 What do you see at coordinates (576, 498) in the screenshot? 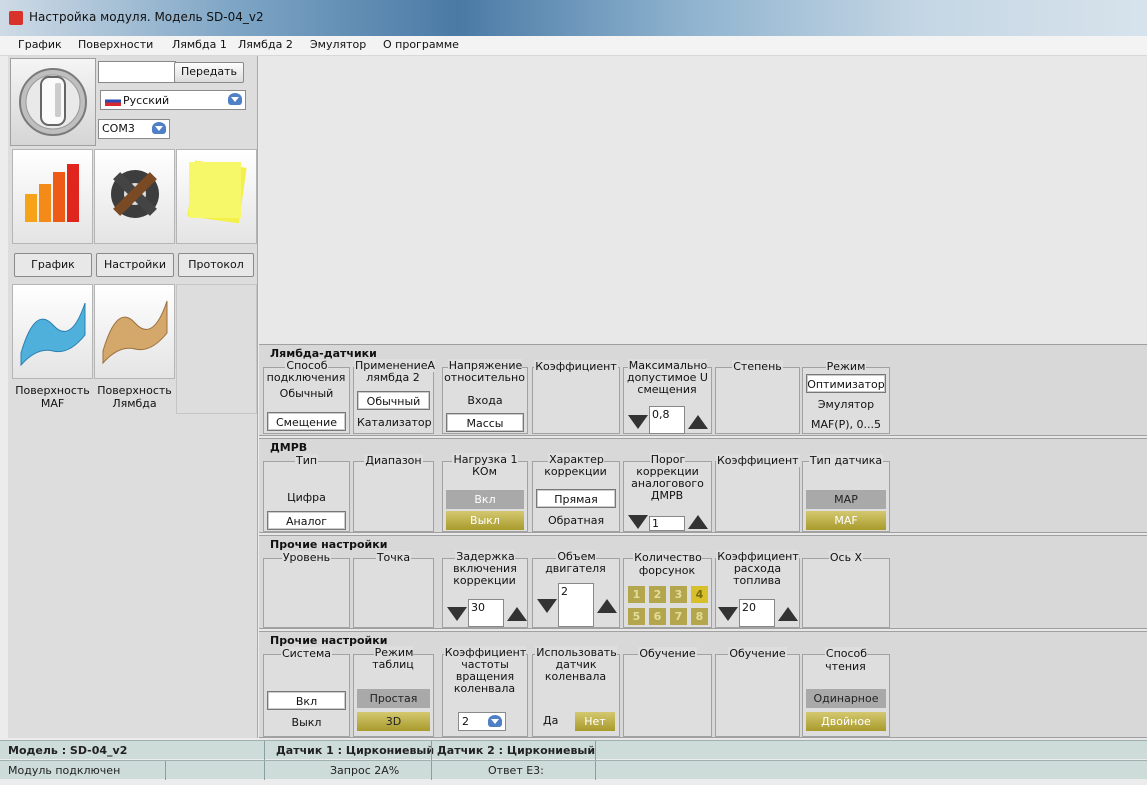
I see `direct-option: Прямая` at bounding box center [576, 498].